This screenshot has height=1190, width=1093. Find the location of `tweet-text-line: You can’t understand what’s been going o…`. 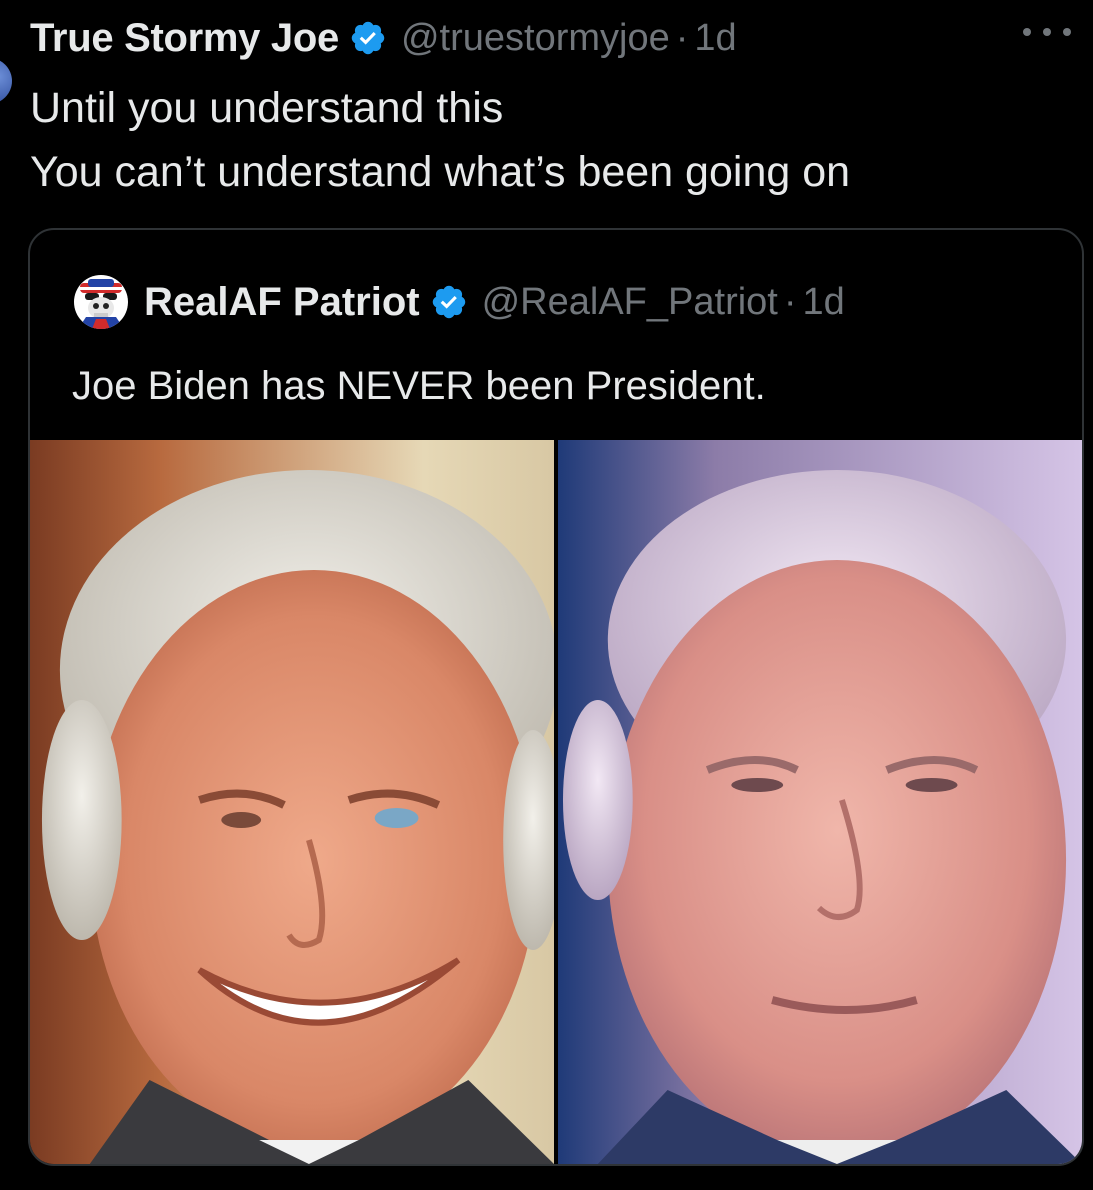

tweet-text-line: You can’t understand what’s been going o… is located at coordinates (440, 172).